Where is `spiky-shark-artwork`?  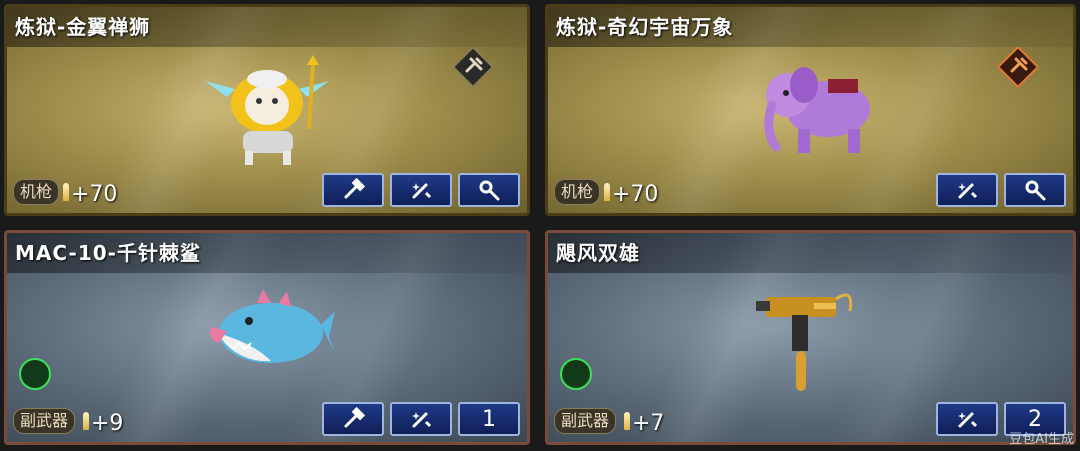 spiky-shark-artwork is located at coordinates (272, 326).